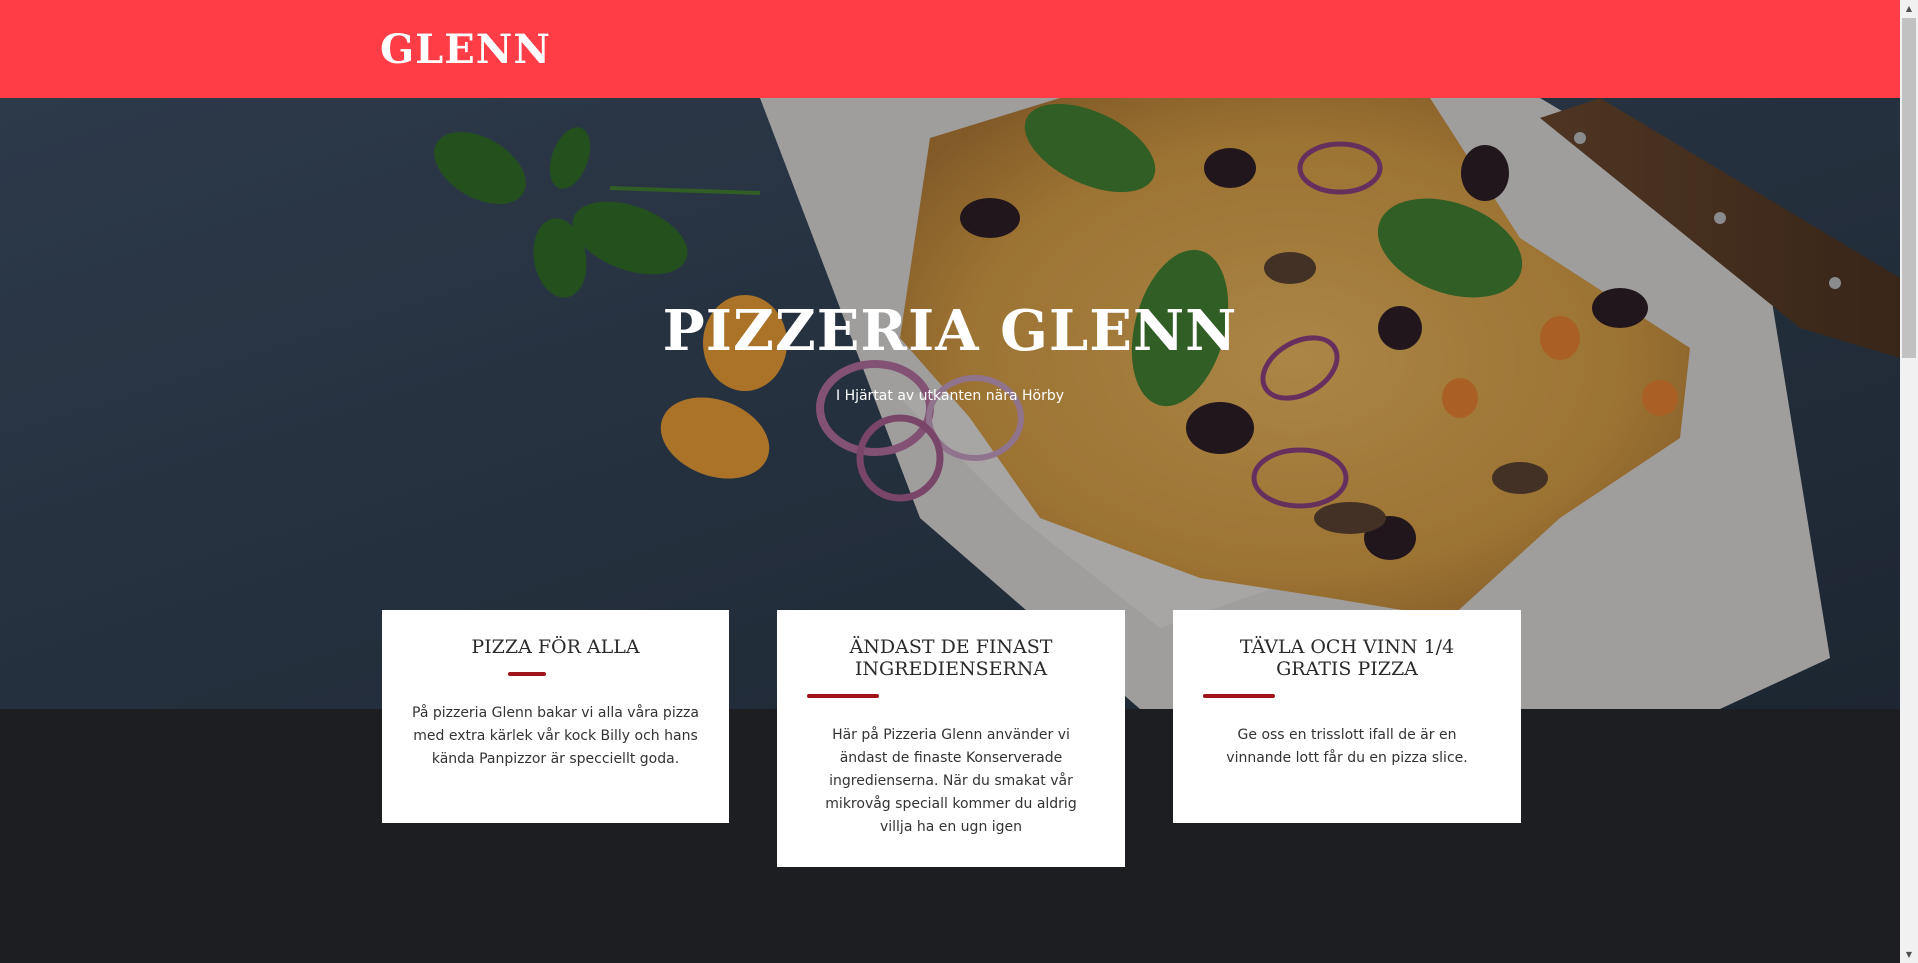  Describe the element at coordinates (1909, 481) in the screenshot. I see `page-scrollbar: ▲ ▼` at that location.